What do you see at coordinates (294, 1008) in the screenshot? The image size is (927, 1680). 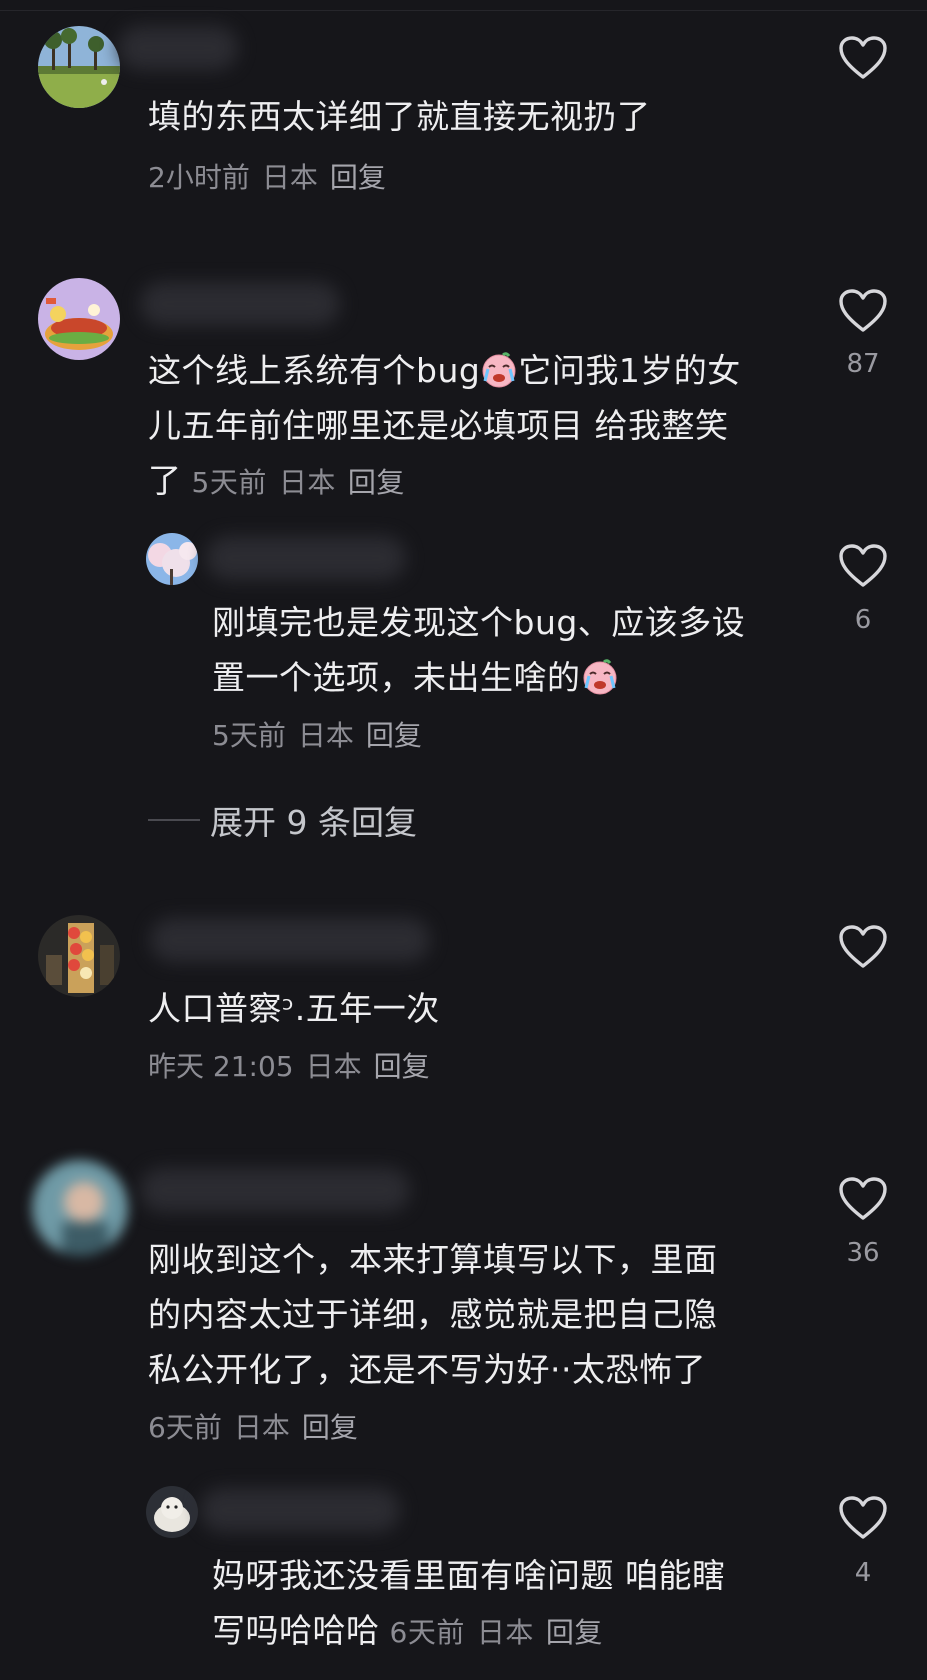 I see `comment-text: 人口普察ᵓ.五年一次` at bounding box center [294, 1008].